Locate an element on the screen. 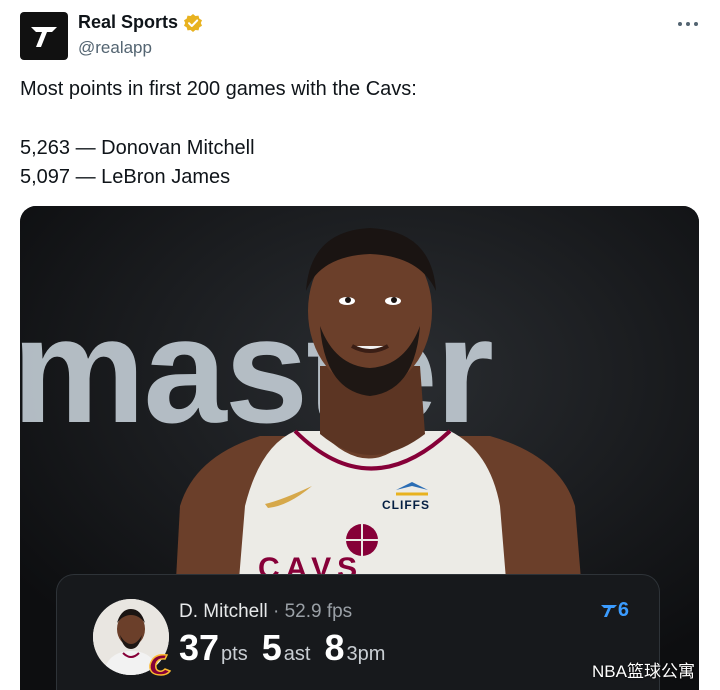 The width and height of the screenshot is (720, 690). real-app-count-badge: 6 is located at coordinates (614, 610).